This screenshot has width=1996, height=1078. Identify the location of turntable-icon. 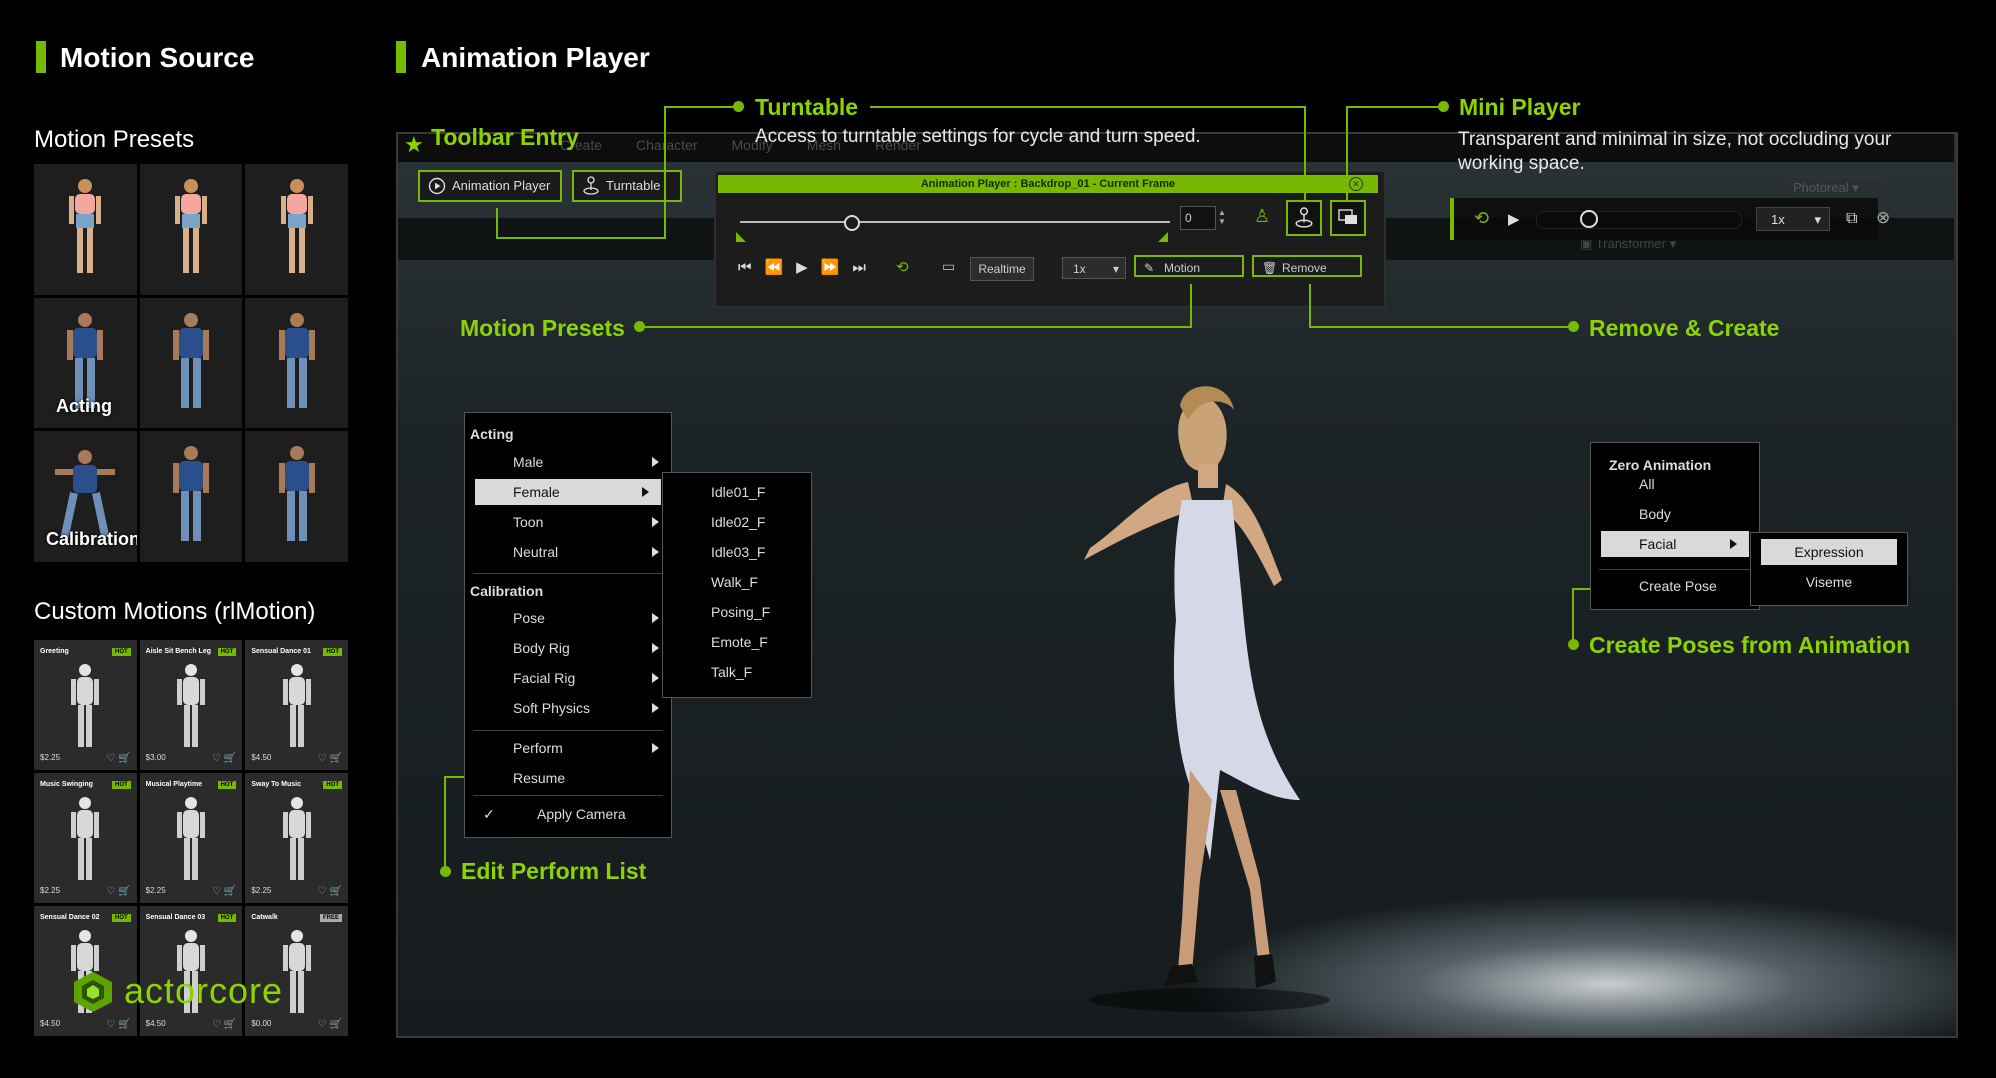
(1304, 217).